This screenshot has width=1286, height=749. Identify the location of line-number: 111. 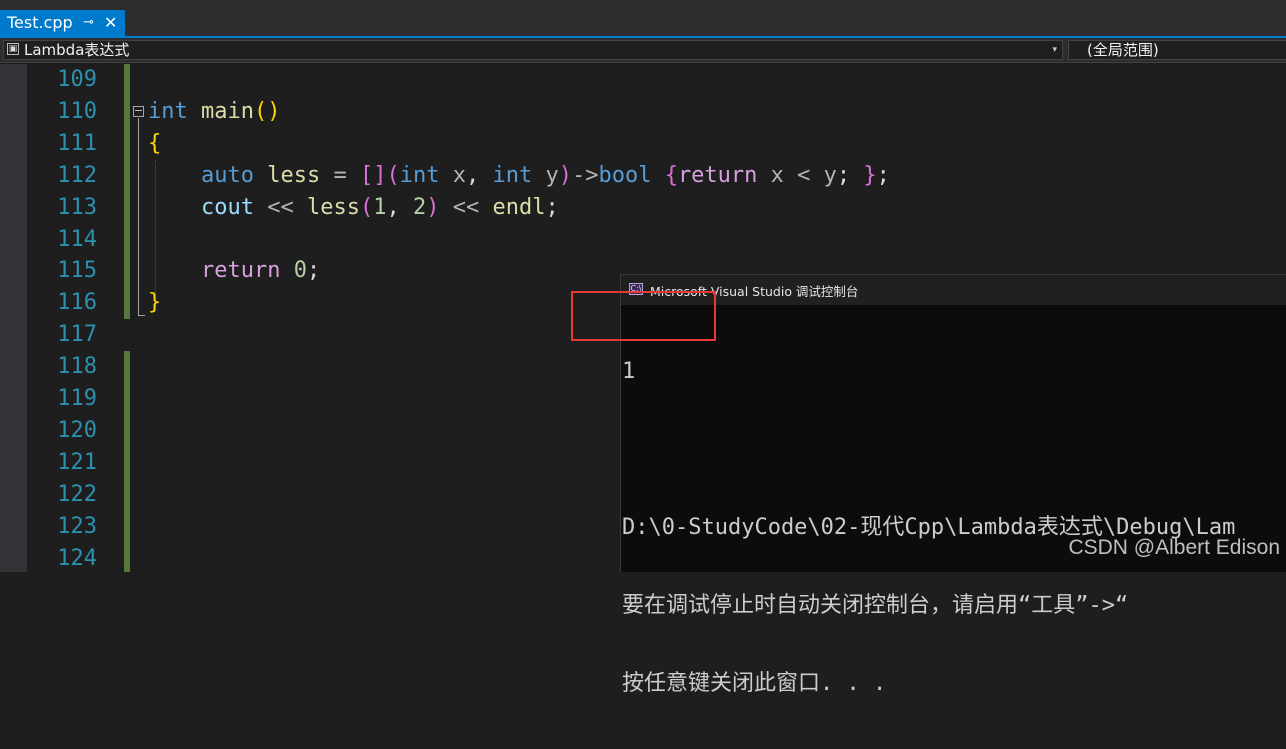
(77, 143).